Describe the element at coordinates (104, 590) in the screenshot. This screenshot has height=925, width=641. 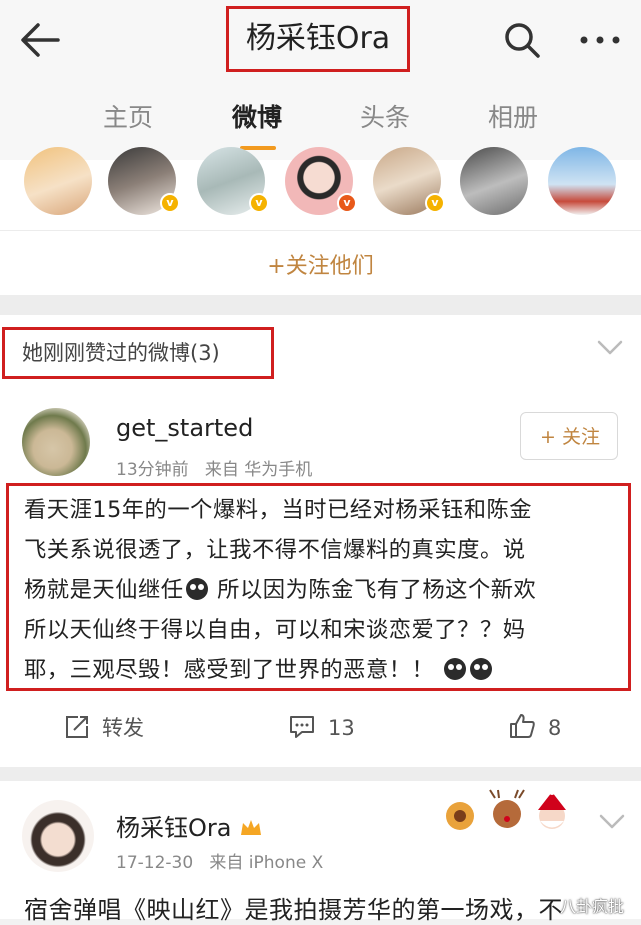
I see `post-text-segment: 杨就是天仙继任` at that location.